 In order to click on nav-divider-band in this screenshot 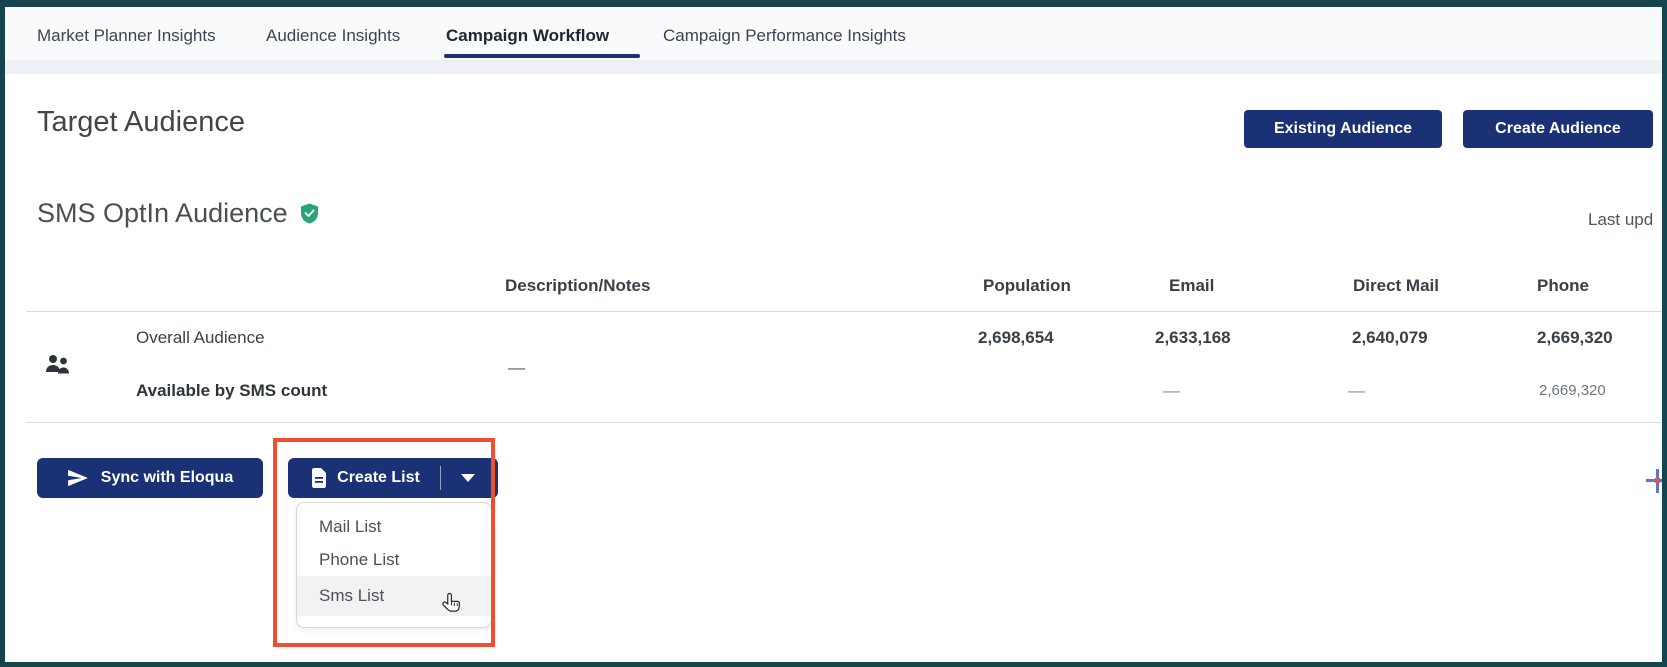, I will do `click(833, 67)`.